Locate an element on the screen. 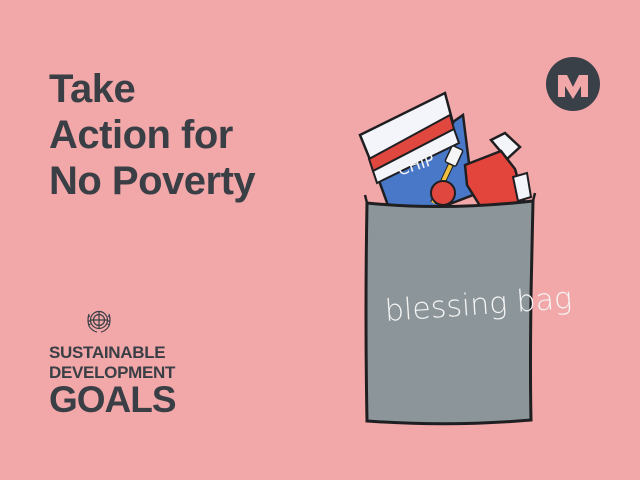 This screenshot has height=480, width=640. sdg-line-3: GOALS is located at coordinates (113, 399).